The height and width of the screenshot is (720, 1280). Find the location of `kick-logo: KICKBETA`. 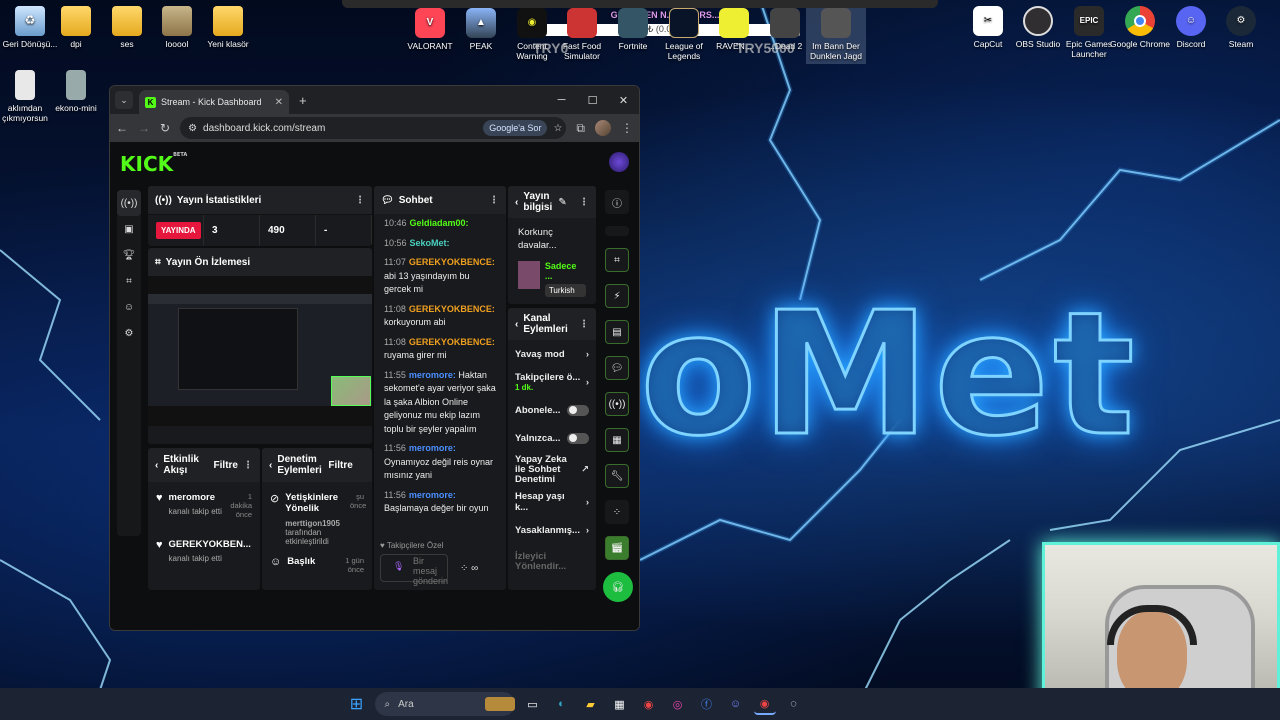

kick-logo: KICKBETA is located at coordinates (153, 164).